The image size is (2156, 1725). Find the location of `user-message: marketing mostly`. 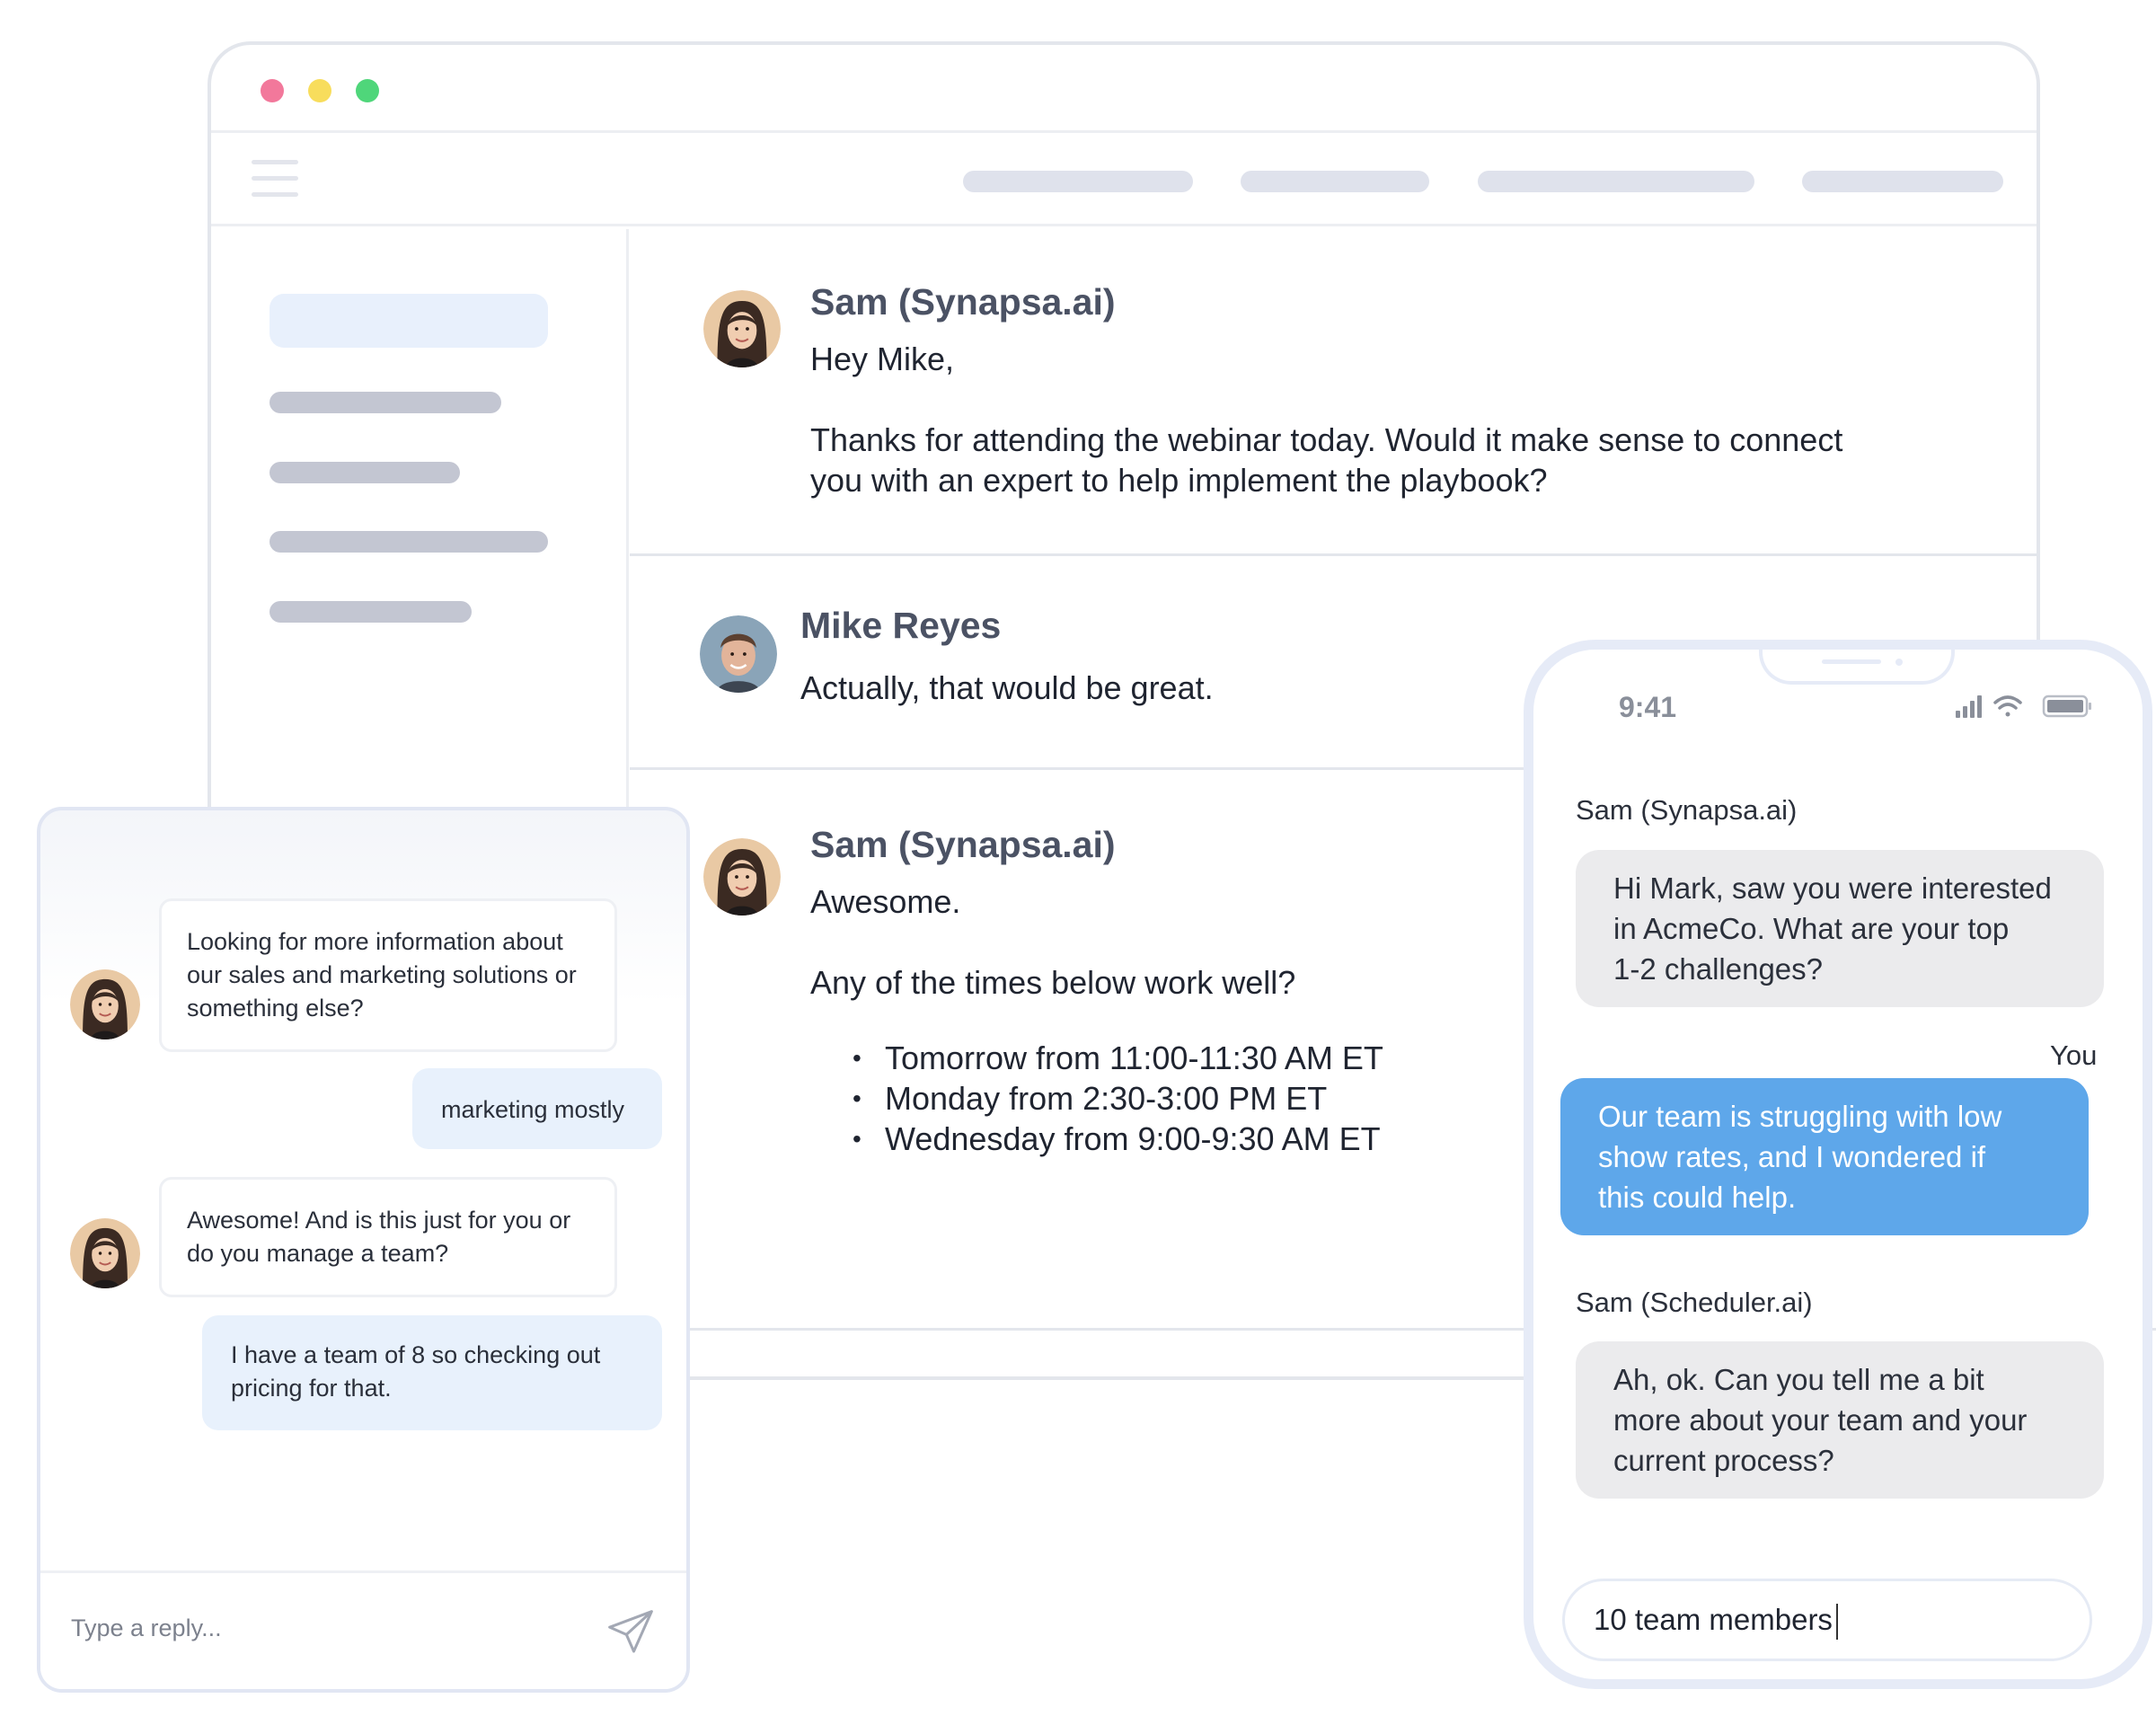

user-message: marketing mostly is located at coordinates (537, 1108).